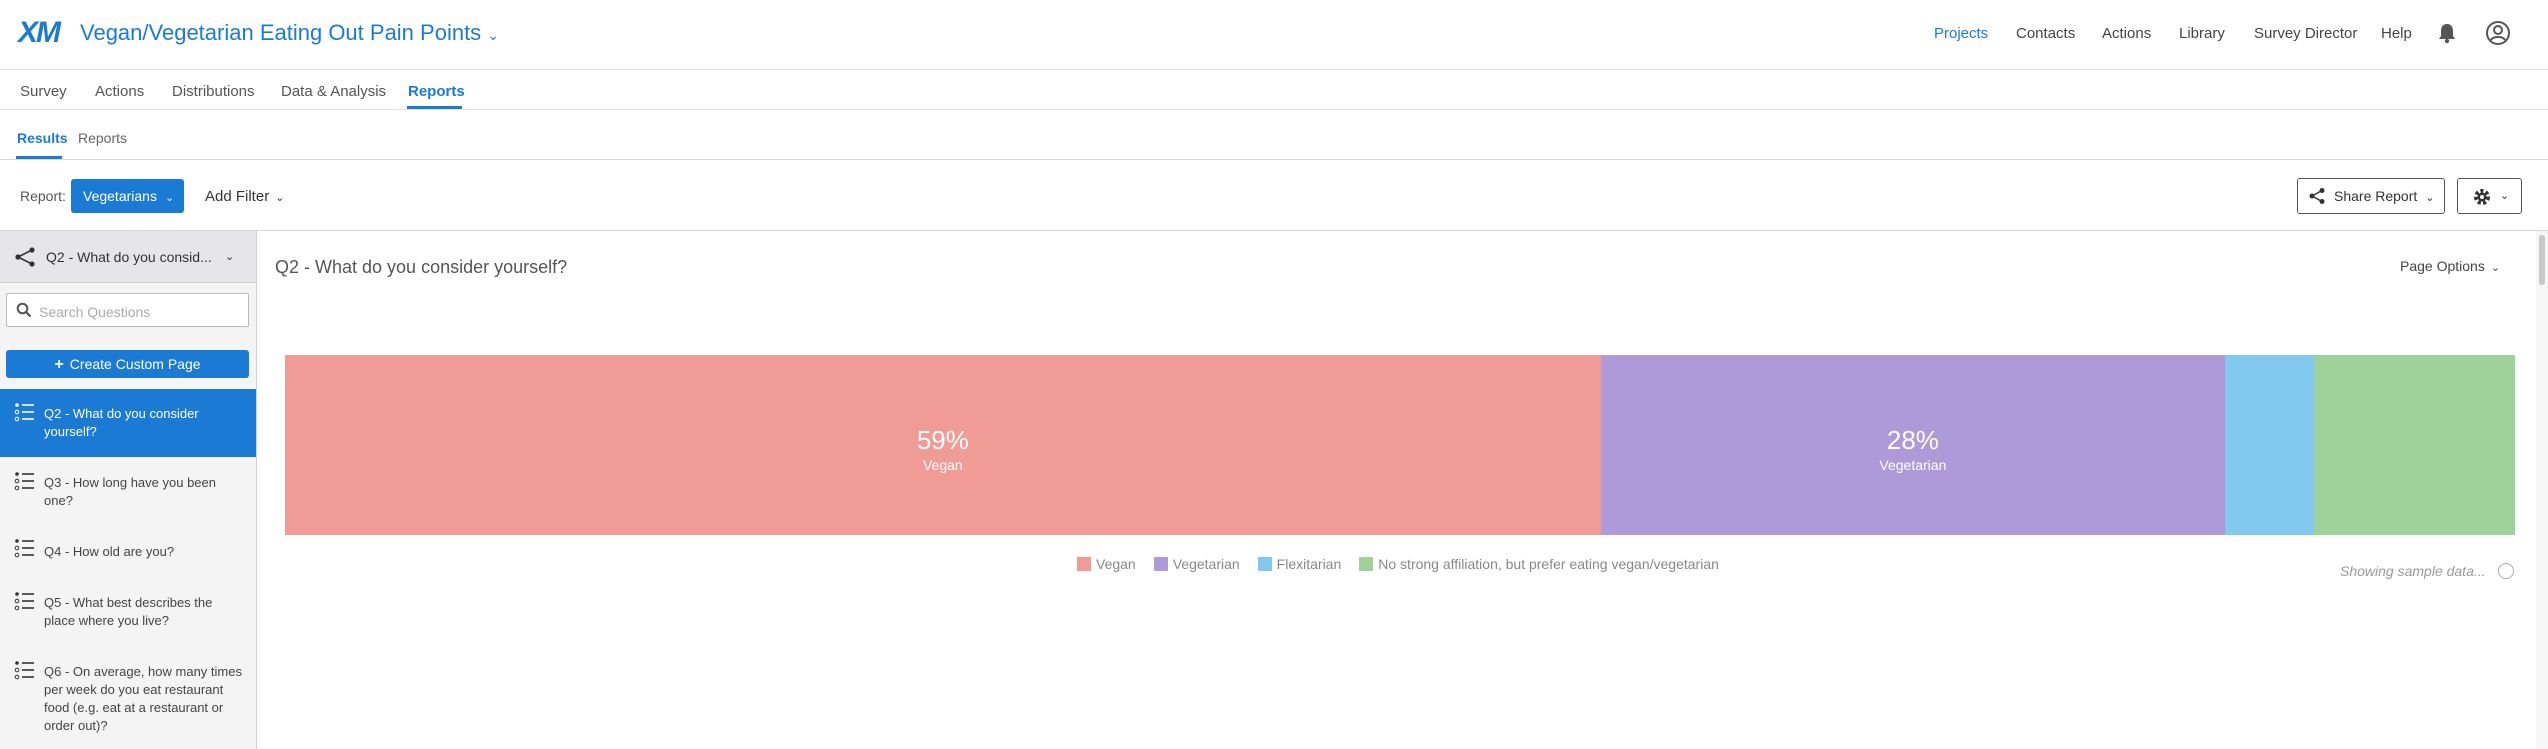 The image size is (2548, 749). Describe the element at coordinates (237, 196) in the screenshot. I see `add-filter-label: Add Filter` at that location.